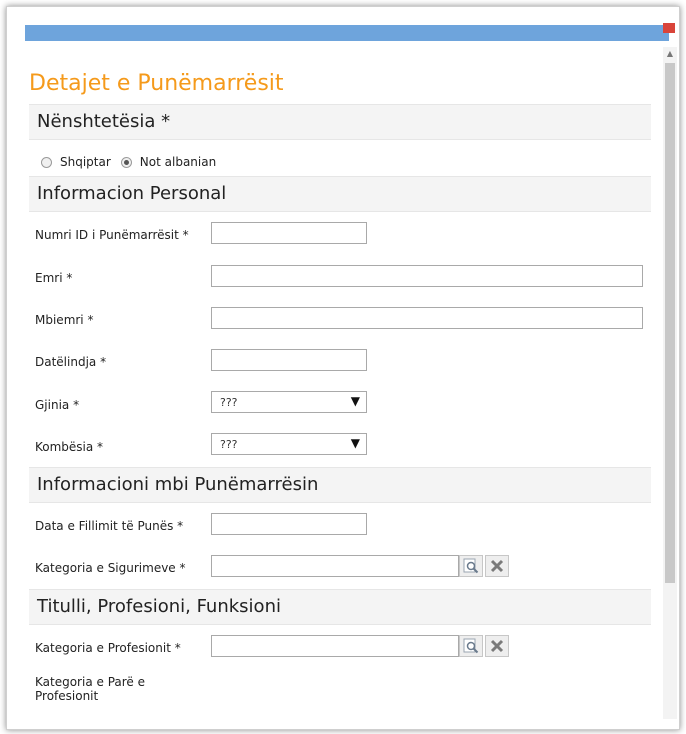 The height and width of the screenshot is (734, 686). I want to click on label-gender: Gjinia *, so click(57, 405).